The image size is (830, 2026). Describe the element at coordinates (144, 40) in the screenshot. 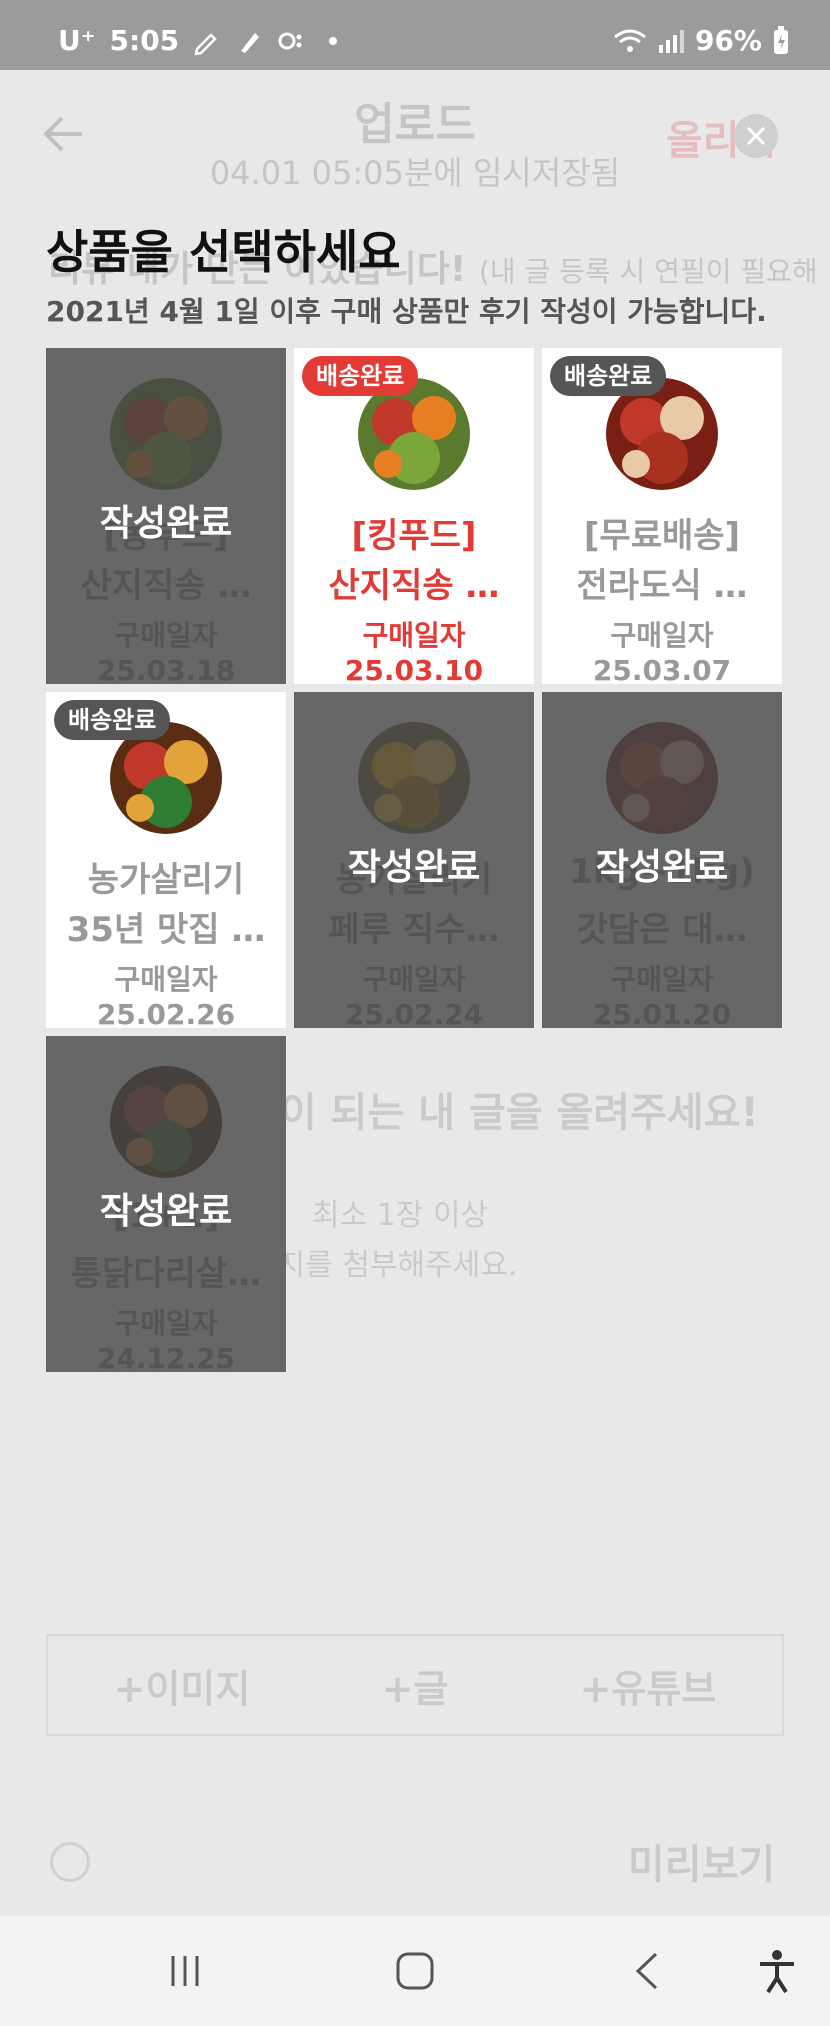

I see `clock: 5:05` at that location.